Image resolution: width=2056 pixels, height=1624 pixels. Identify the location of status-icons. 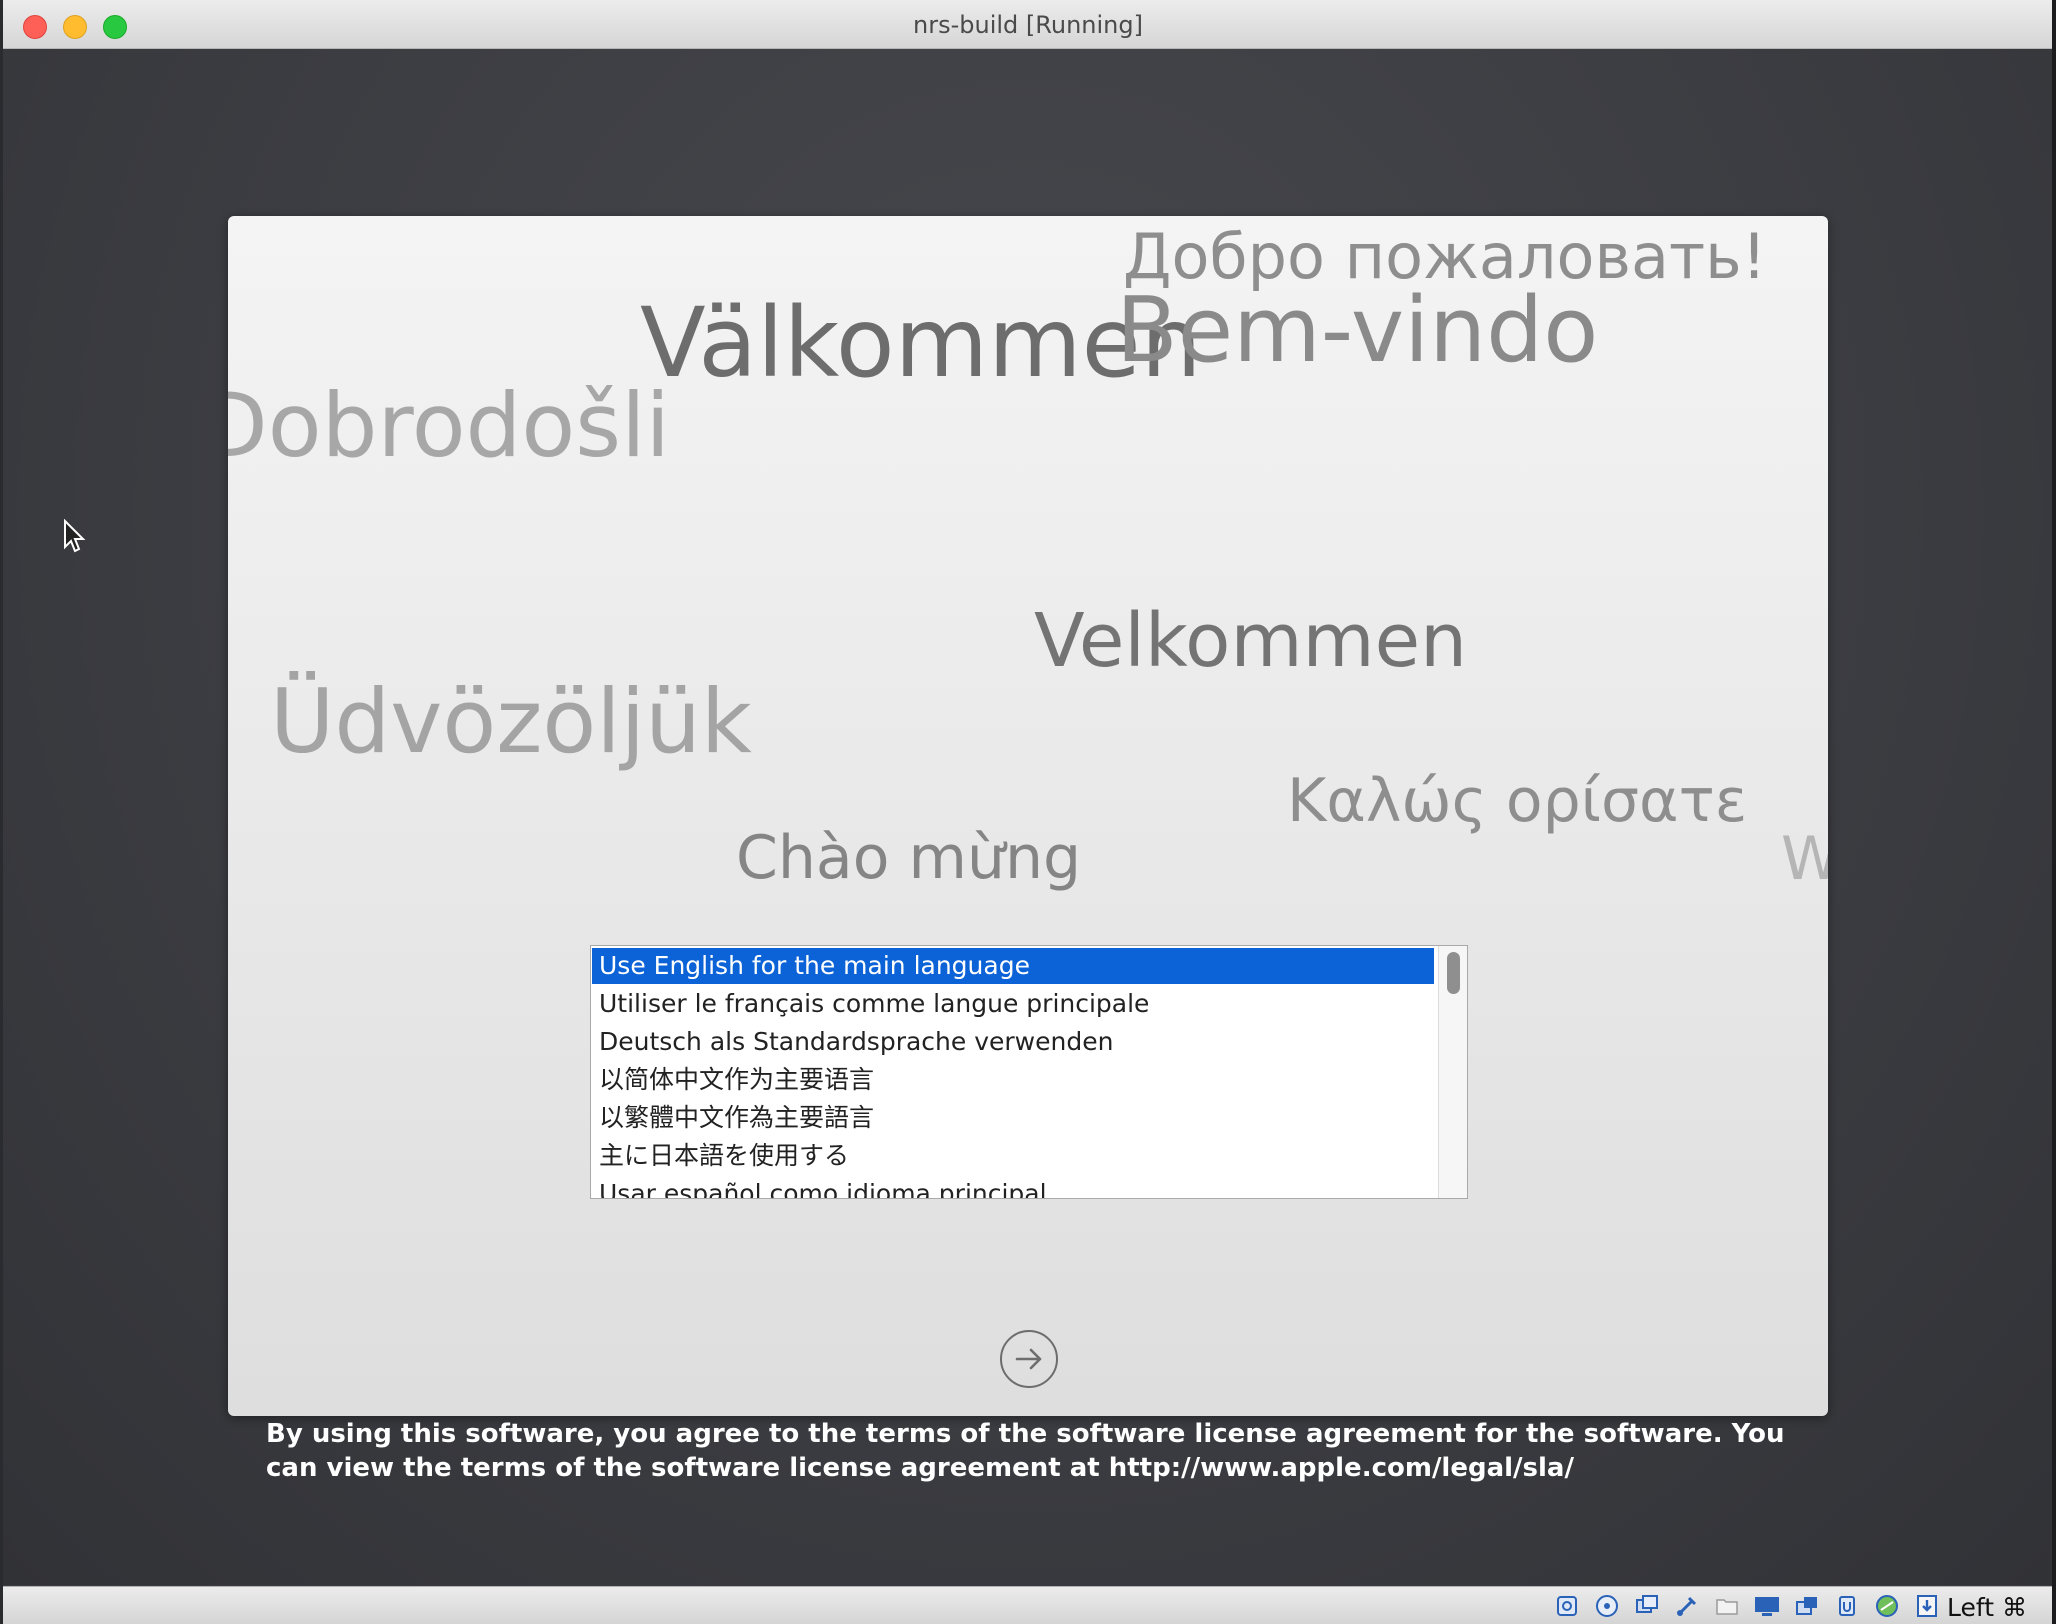
(1747, 1606).